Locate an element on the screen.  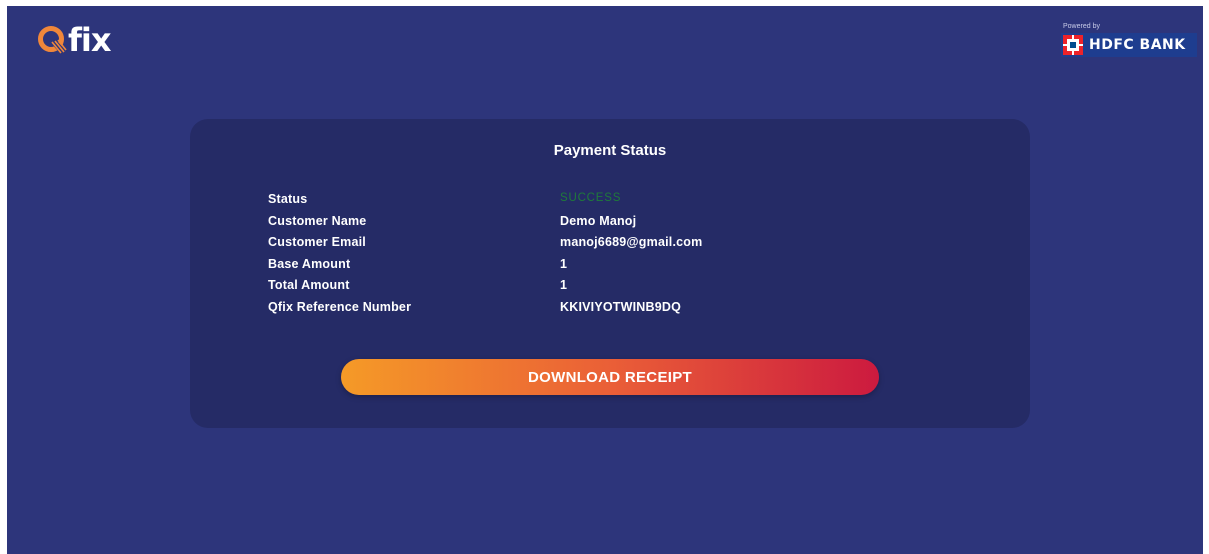
qfix-logo-icon is located at coordinates (52, 40).